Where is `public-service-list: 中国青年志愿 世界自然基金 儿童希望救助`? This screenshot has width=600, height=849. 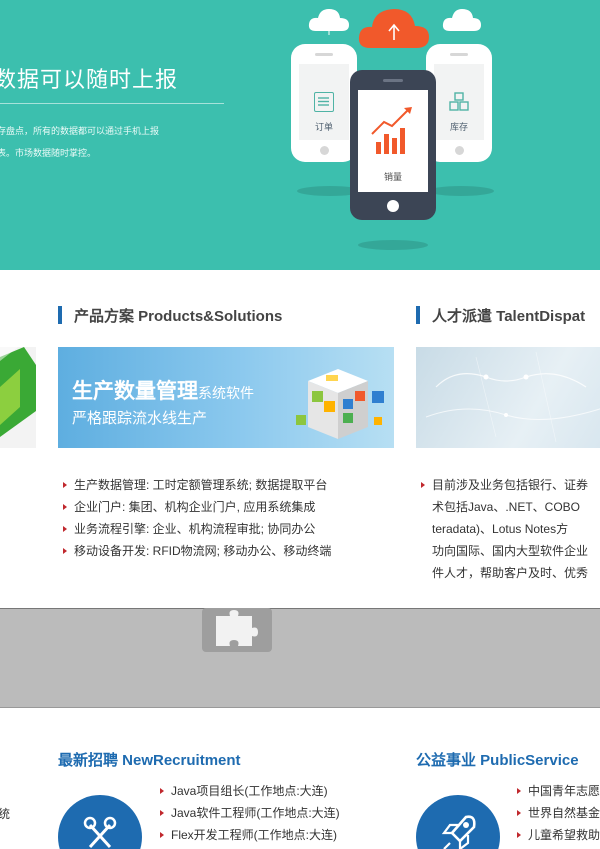 public-service-list: 中国青年志愿 世界自然基金 儿童希望救助 is located at coordinates (556, 813).